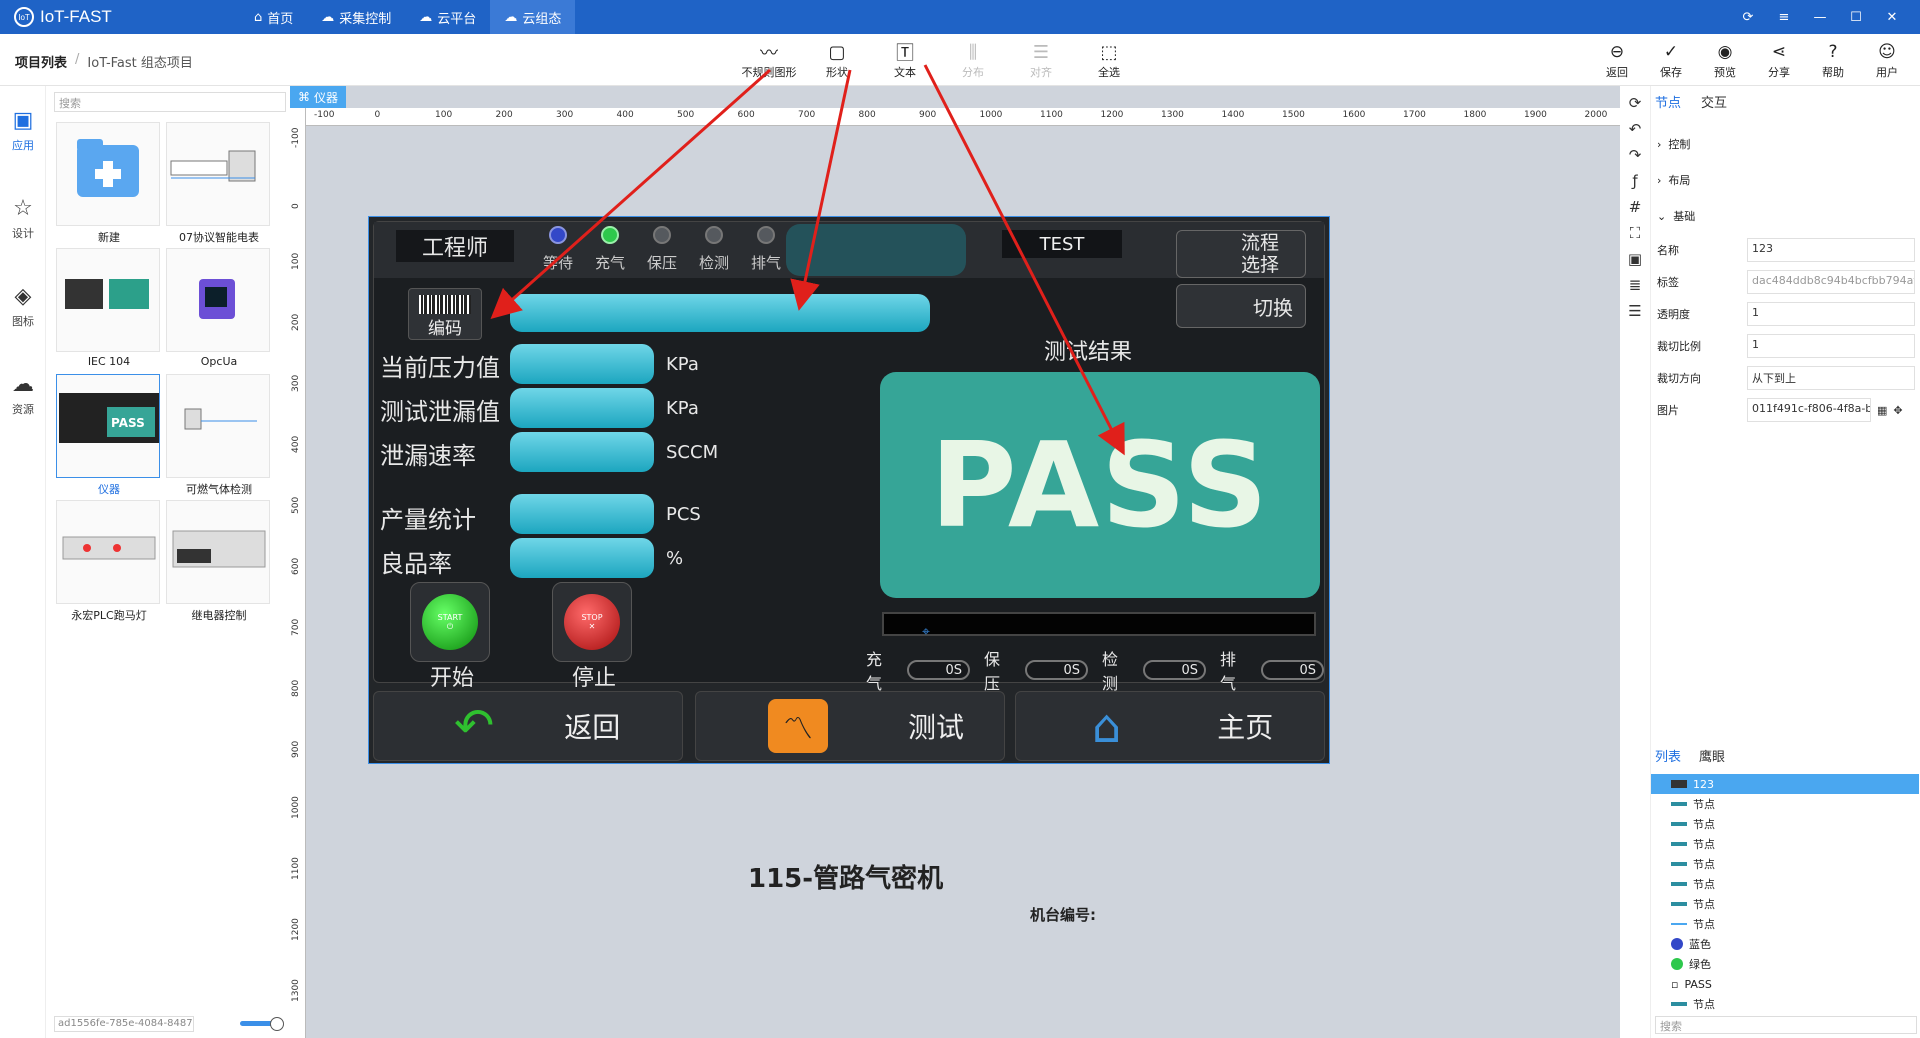  I want to click on gallery-item-opcua: OpcUa, so click(218, 308).